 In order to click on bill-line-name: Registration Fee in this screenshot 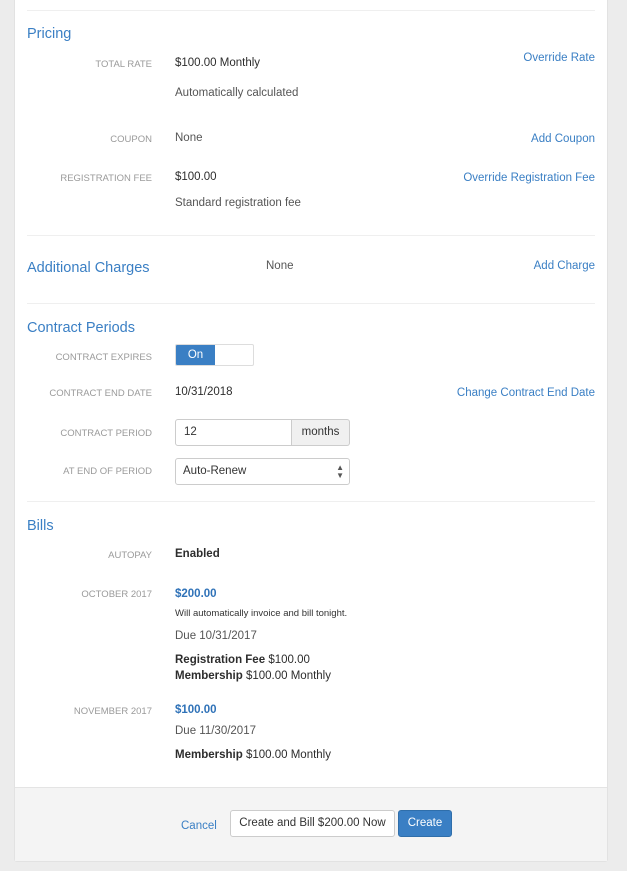, I will do `click(220, 660)`.